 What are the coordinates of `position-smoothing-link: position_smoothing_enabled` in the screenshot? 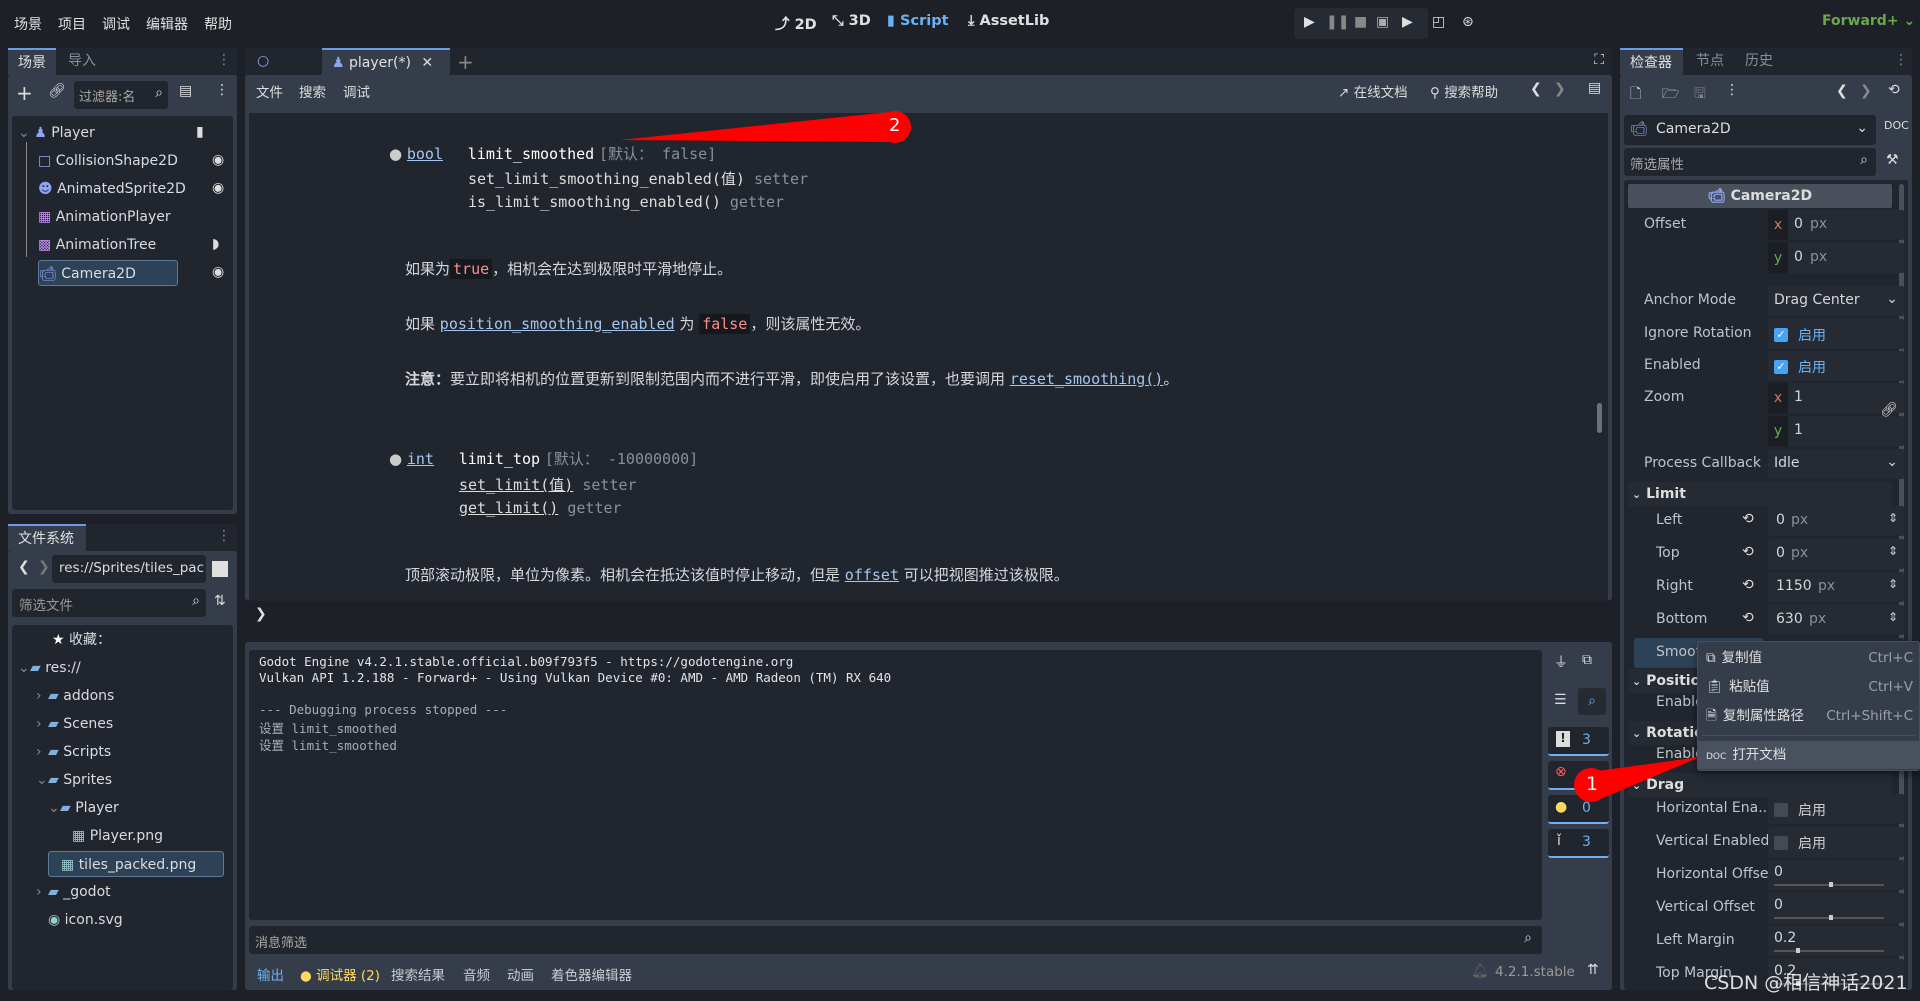 It's located at (557, 324).